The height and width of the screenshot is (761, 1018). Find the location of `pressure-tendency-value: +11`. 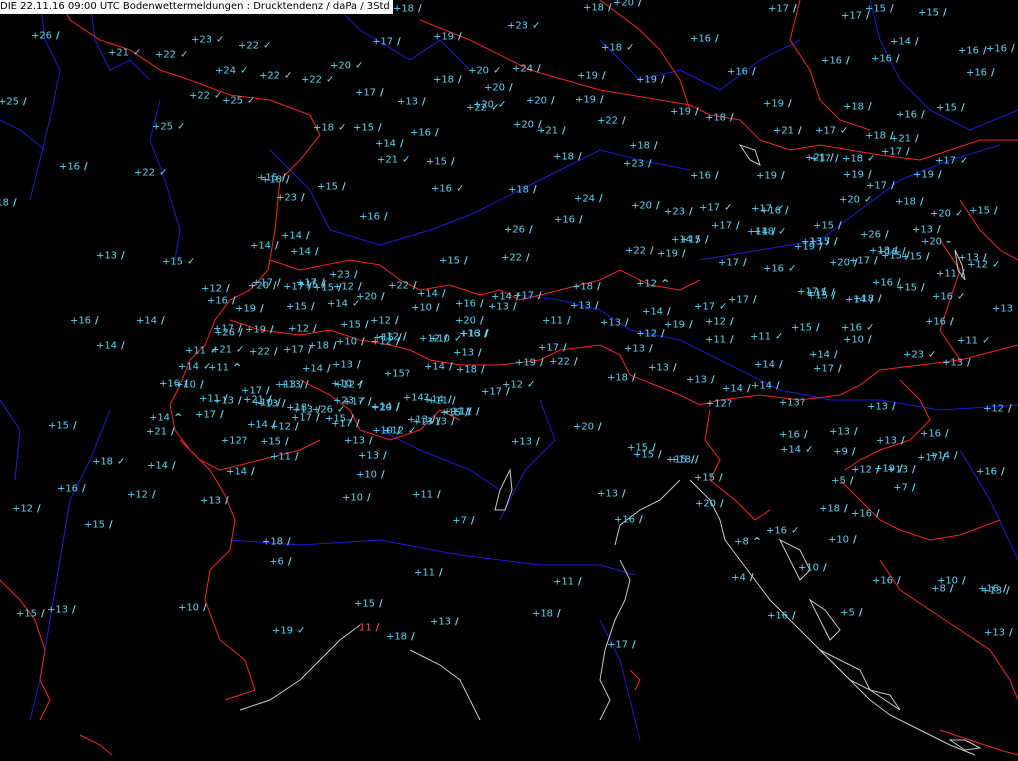

pressure-tendency-value: +11 is located at coordinates (967, 341).